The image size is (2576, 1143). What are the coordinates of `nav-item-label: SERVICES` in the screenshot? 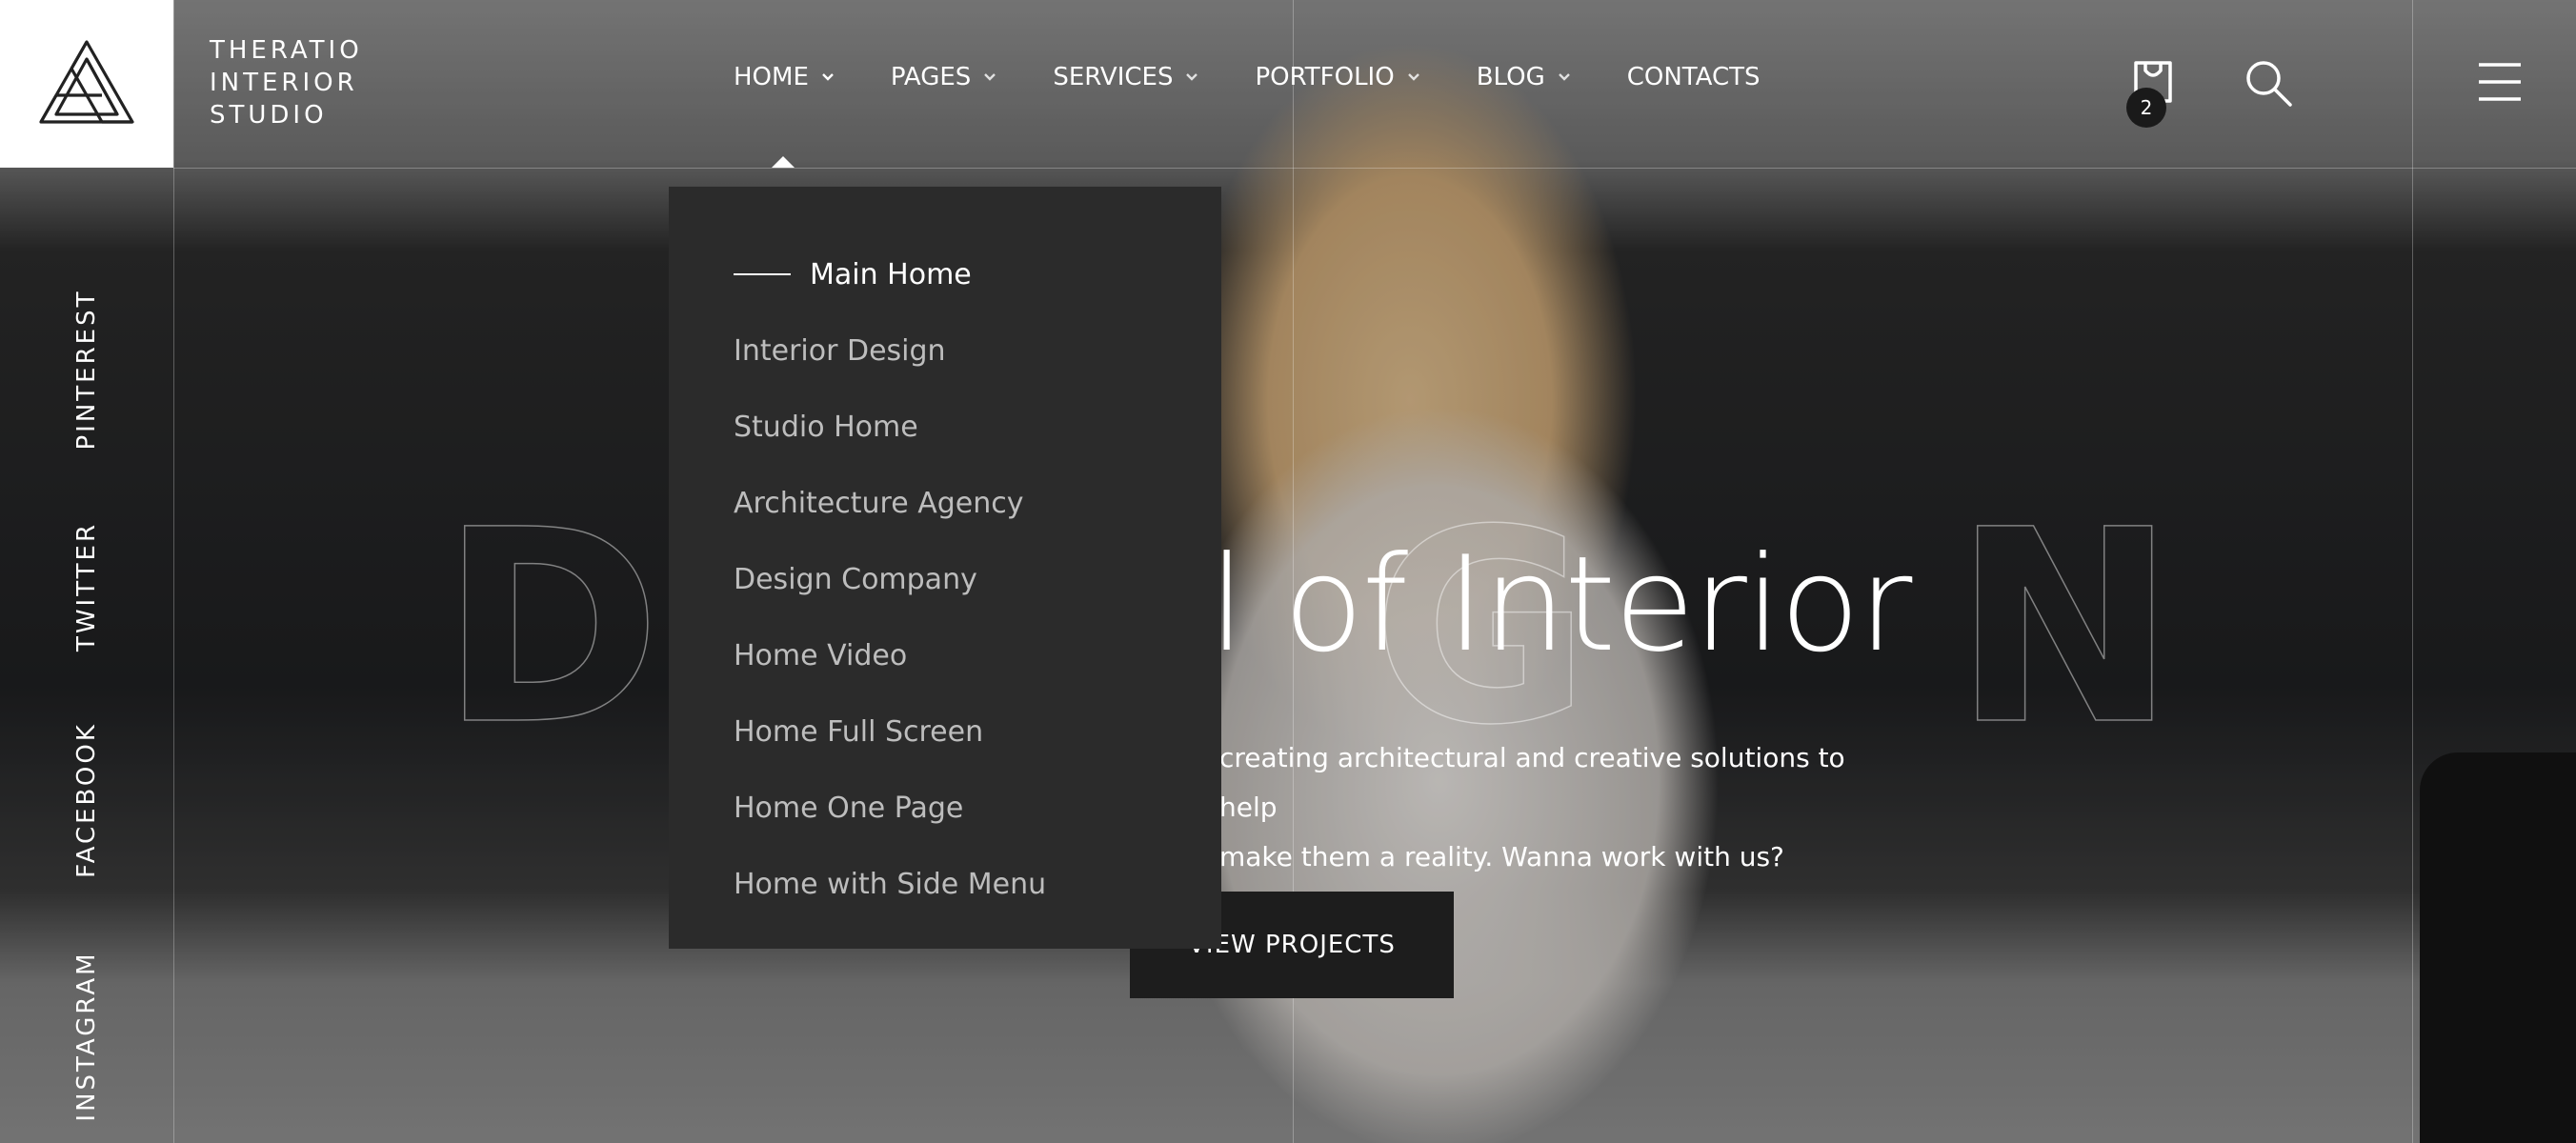 It's located at (1113, 77).